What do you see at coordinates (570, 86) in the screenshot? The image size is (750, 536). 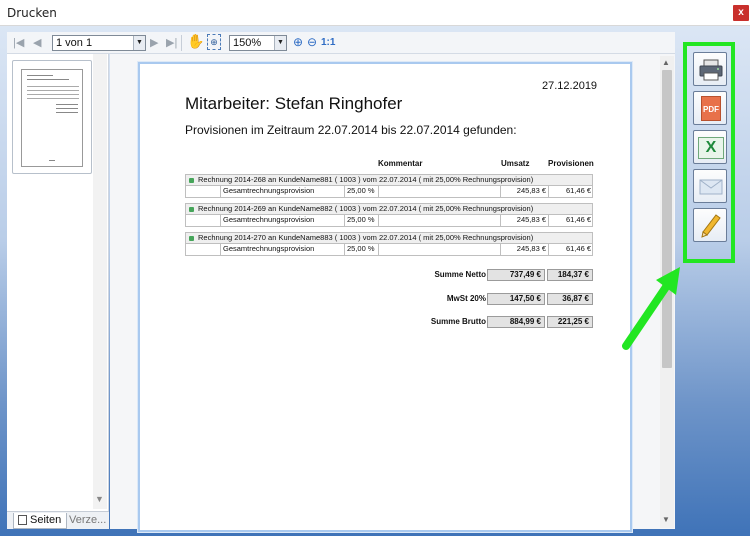 I see `report-date: 27.12.2019` at bounding box center [570, 86].